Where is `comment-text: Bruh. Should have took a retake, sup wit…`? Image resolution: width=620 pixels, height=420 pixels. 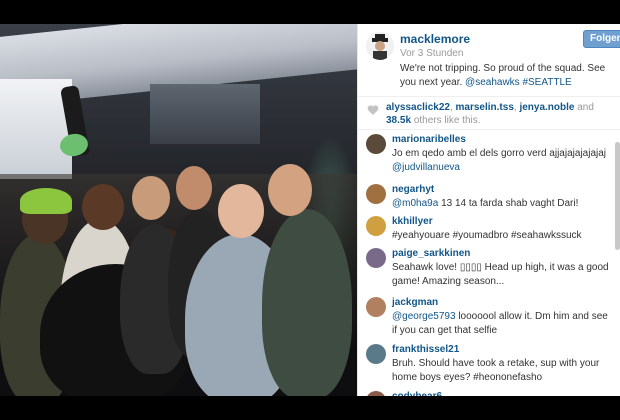
comment-text: Bruh. Should have took a retake, sup wit… is located at coordinates (503, 371).